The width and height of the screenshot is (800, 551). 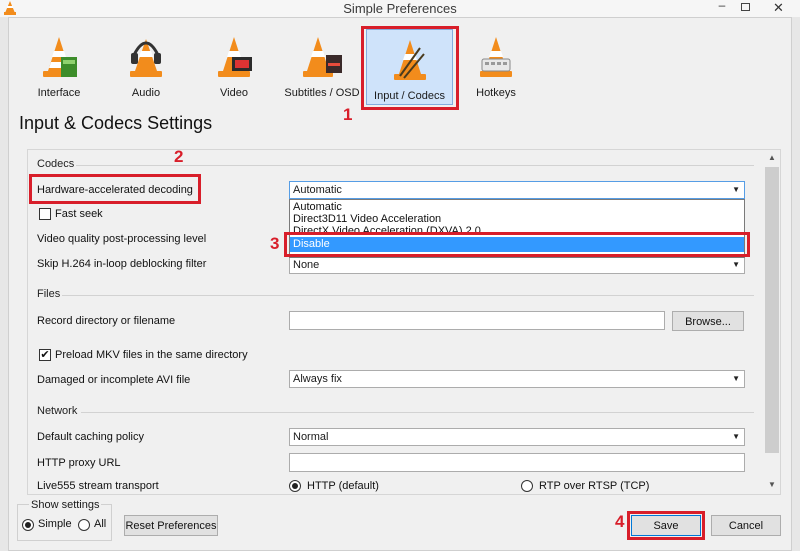 I want to click on show-settings-label: Show settings, so click(x=65, y=505).